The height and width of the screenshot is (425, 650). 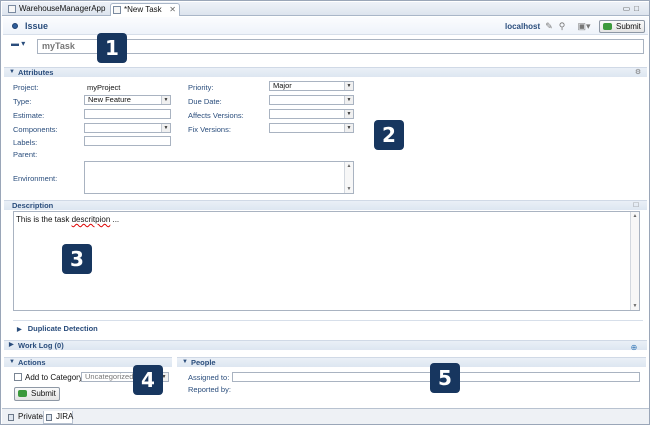 What do you see at coordinates (15, 26) in the screenshot?
I see `issue-icon` at bounding box center [15, 26].